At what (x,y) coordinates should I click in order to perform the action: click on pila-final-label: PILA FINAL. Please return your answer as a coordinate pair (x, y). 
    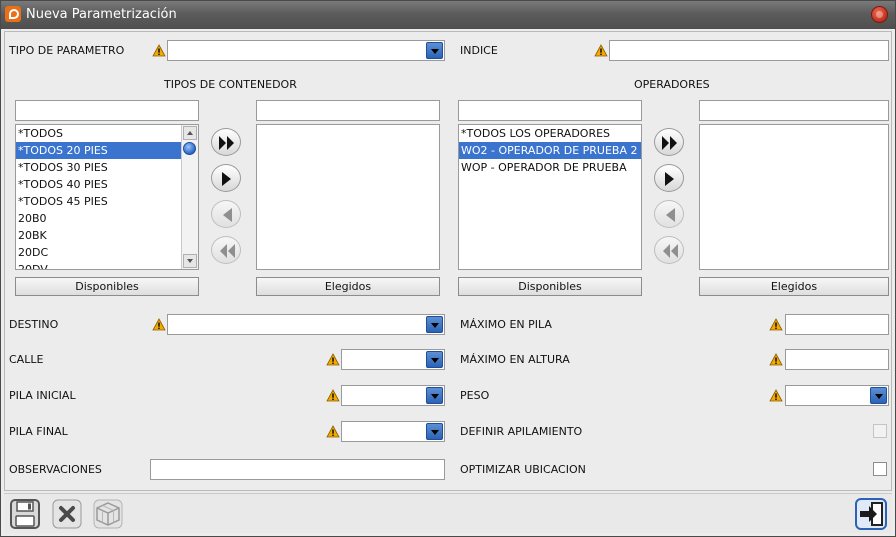
    Looking at the image, I should click on (38, 431).